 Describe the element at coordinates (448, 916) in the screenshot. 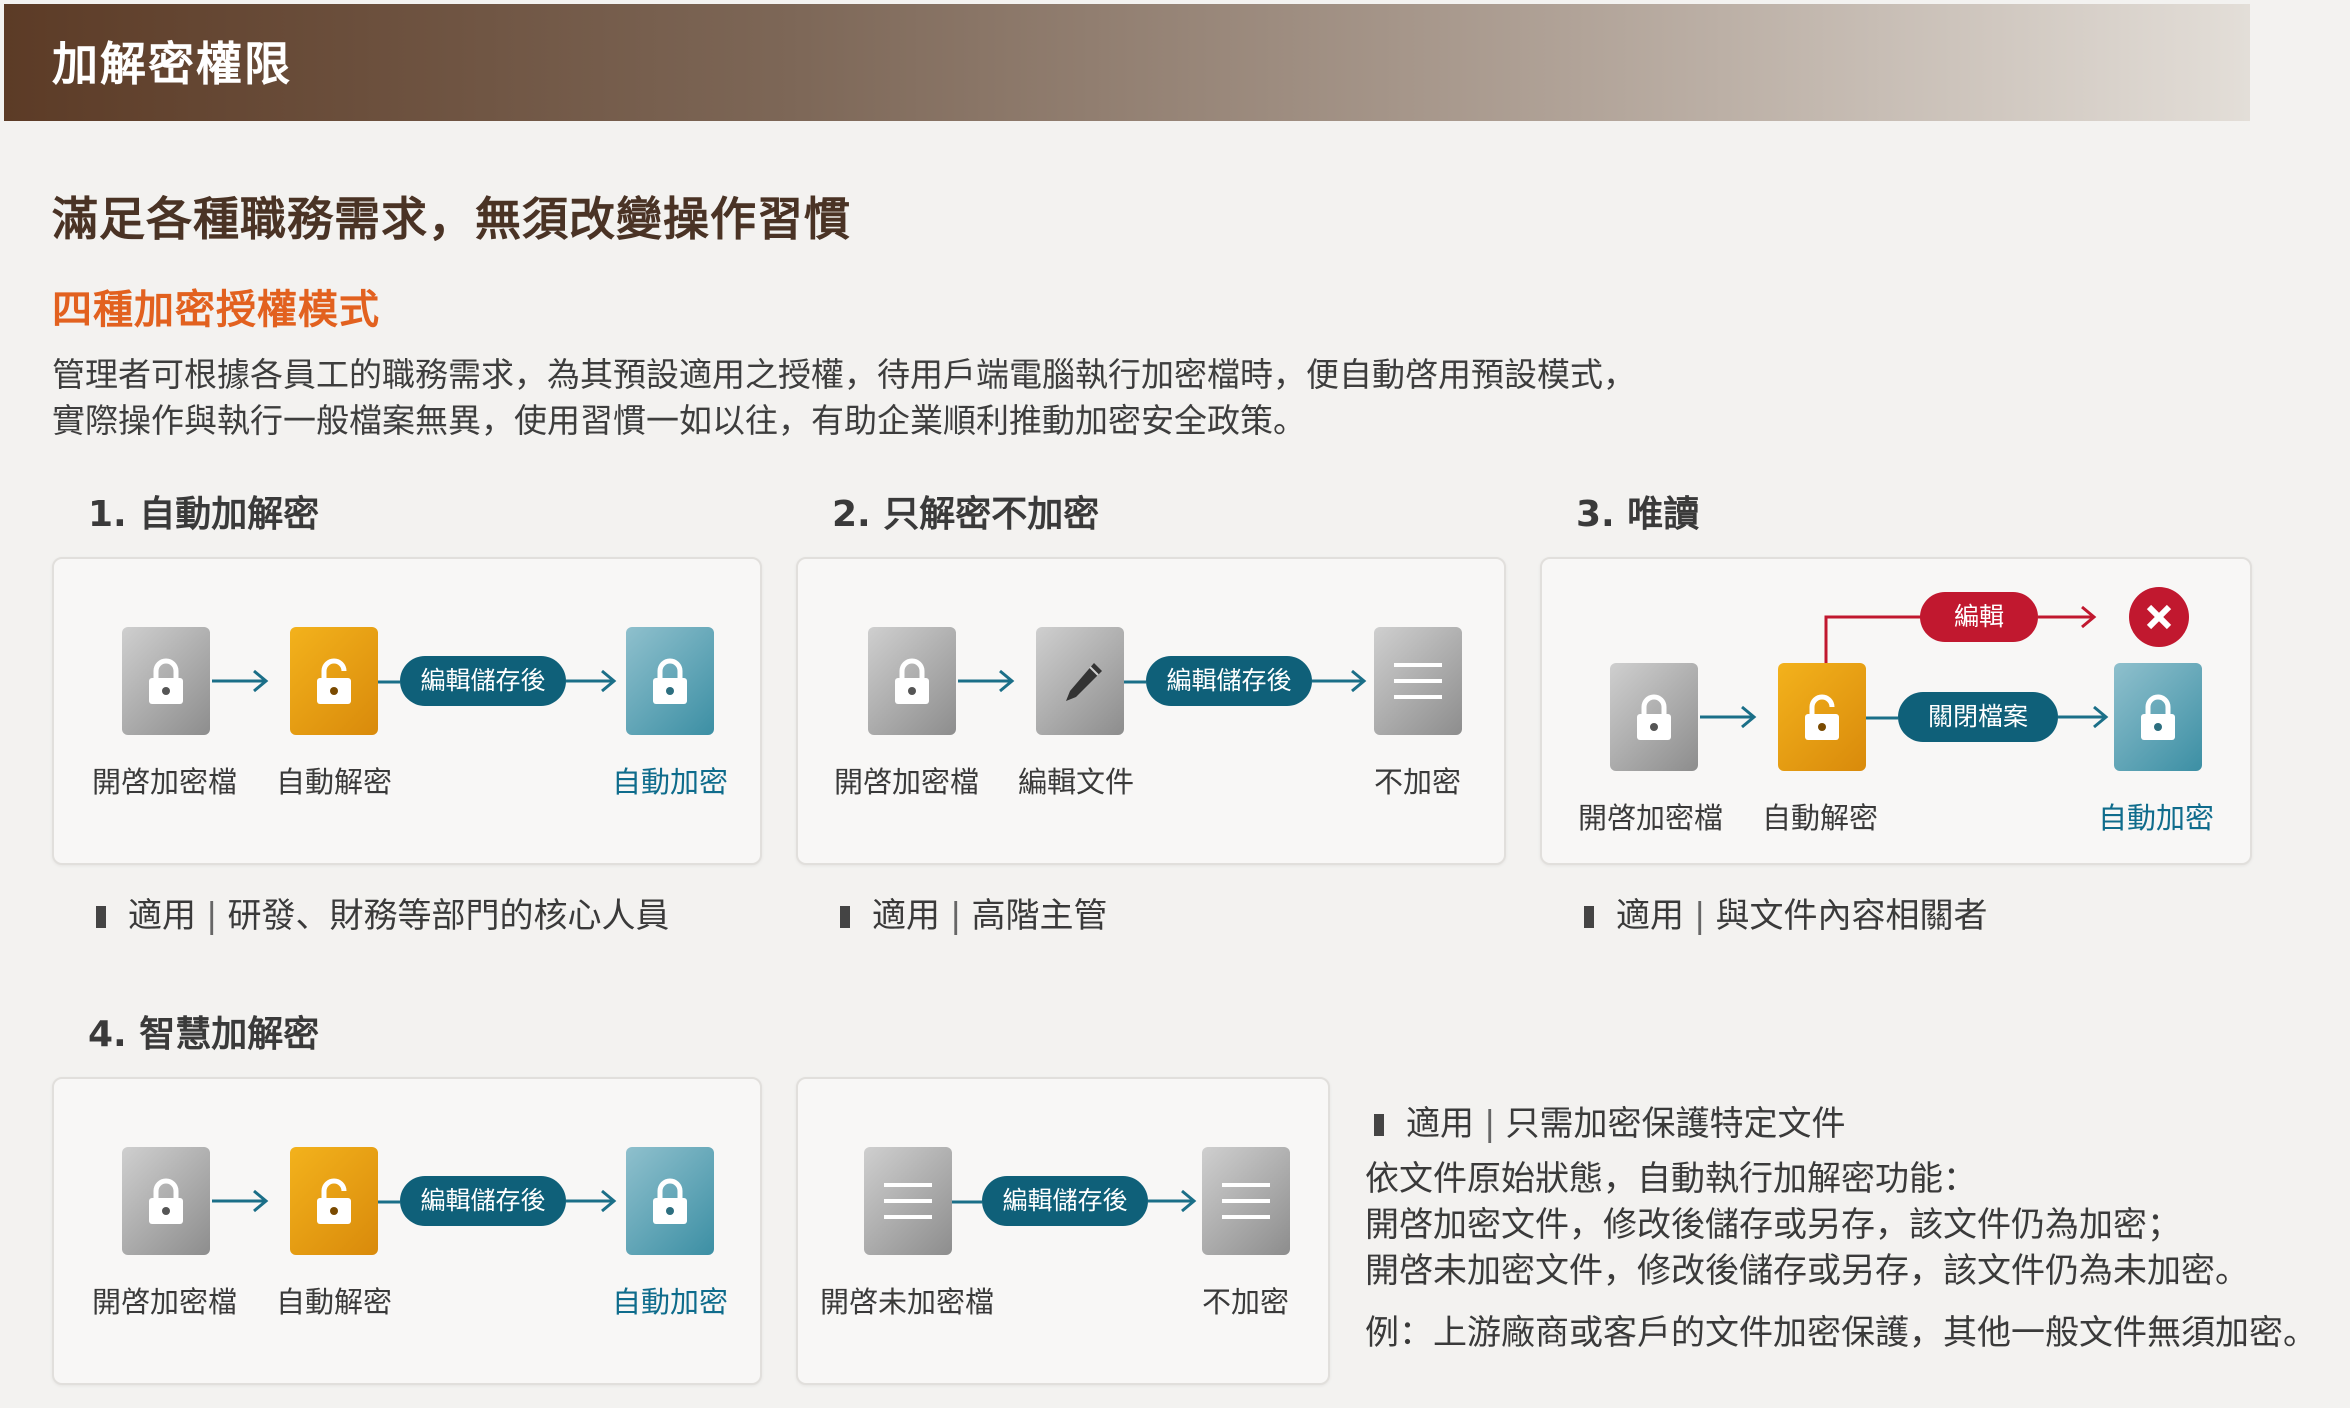

I see `note-value: 研發、財務等部門的核心人員` at that location.